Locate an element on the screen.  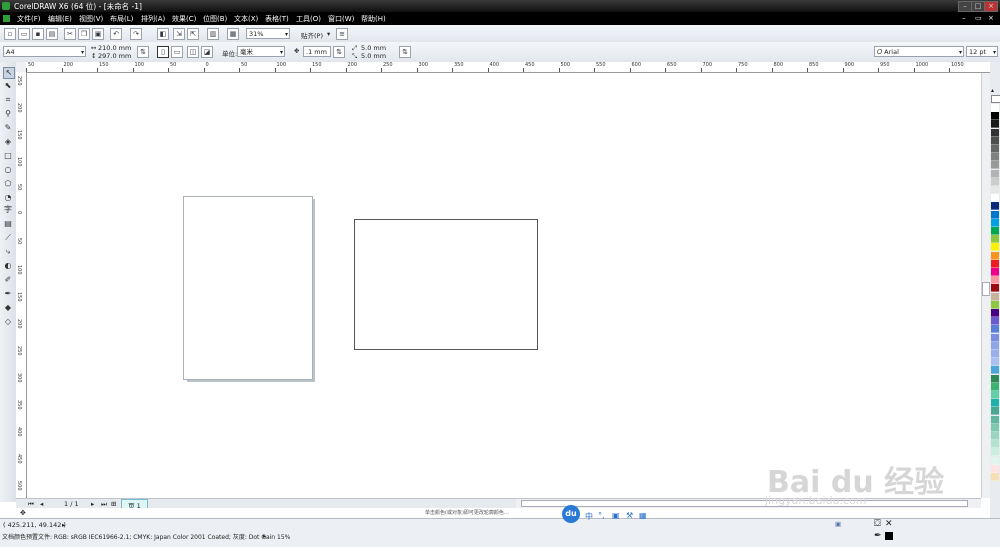
units-select: 毫米 ▾ is located at coordinates (261, 51).